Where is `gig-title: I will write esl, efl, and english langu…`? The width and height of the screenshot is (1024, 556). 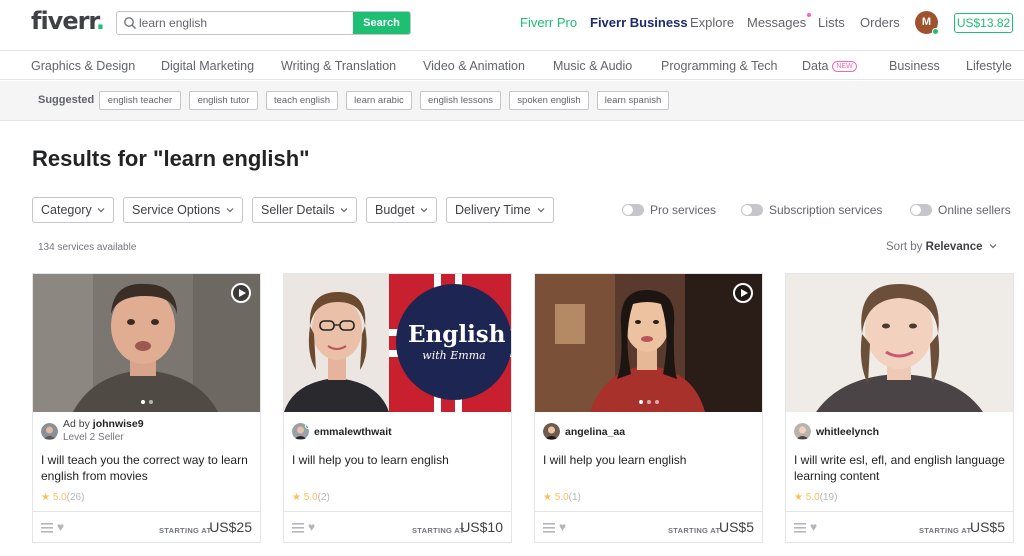 gig-title: I will write esl, efl, and english langu… is located at coordinates (900, 468).